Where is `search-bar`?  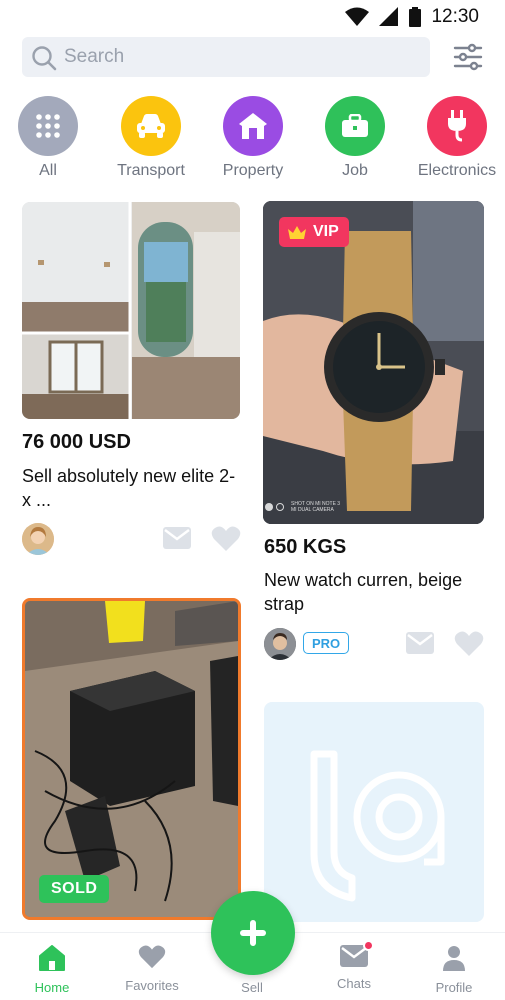
search-bar is located at coordinates (226, 57).